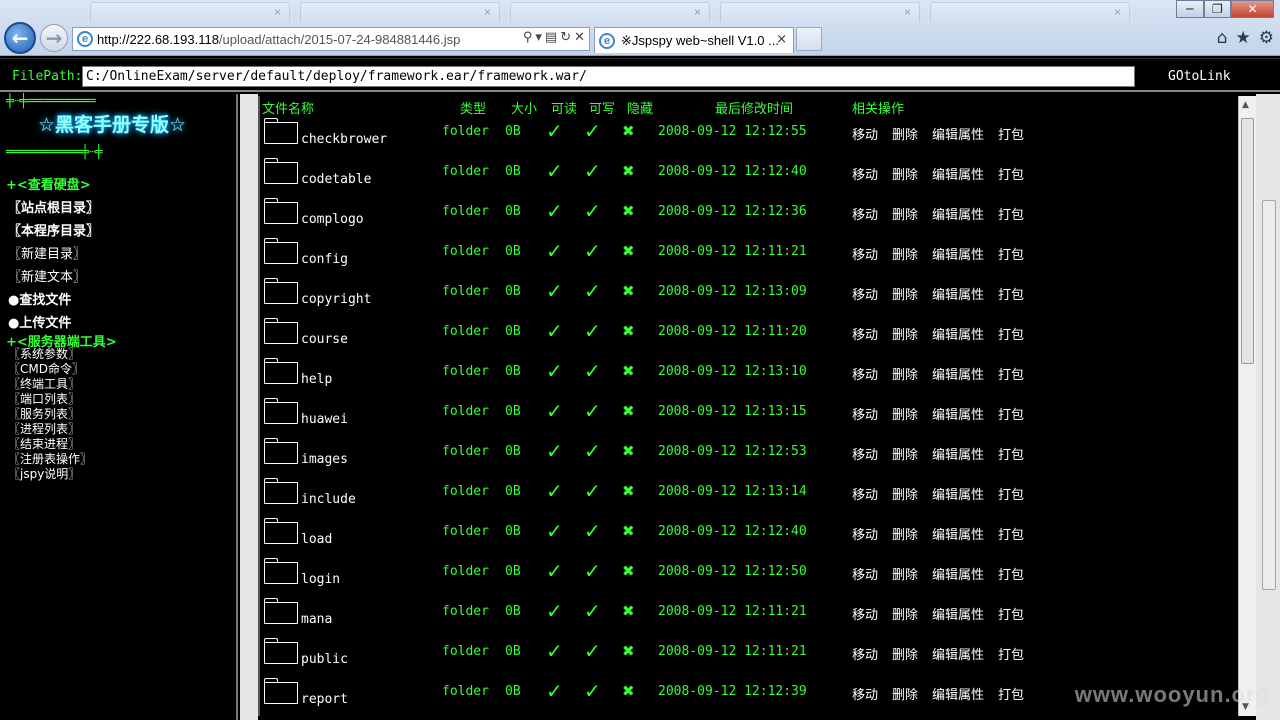 This screenshot has width=1280, height=720. What do you see at coordinates (44, 414) in the screenshot?
I see `tool-services-link: 〖服务列表〗` at bounding box center [44, 414].